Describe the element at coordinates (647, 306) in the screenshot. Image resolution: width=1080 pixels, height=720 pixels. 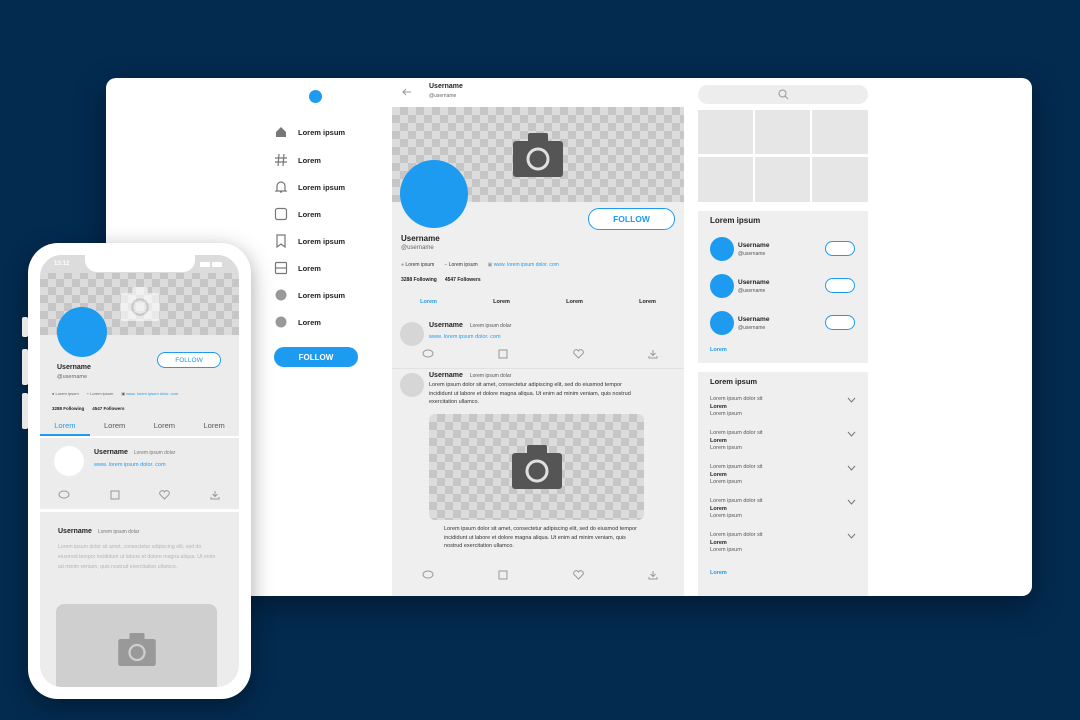
I see `tab-lorem-4: Lorem` at that location.